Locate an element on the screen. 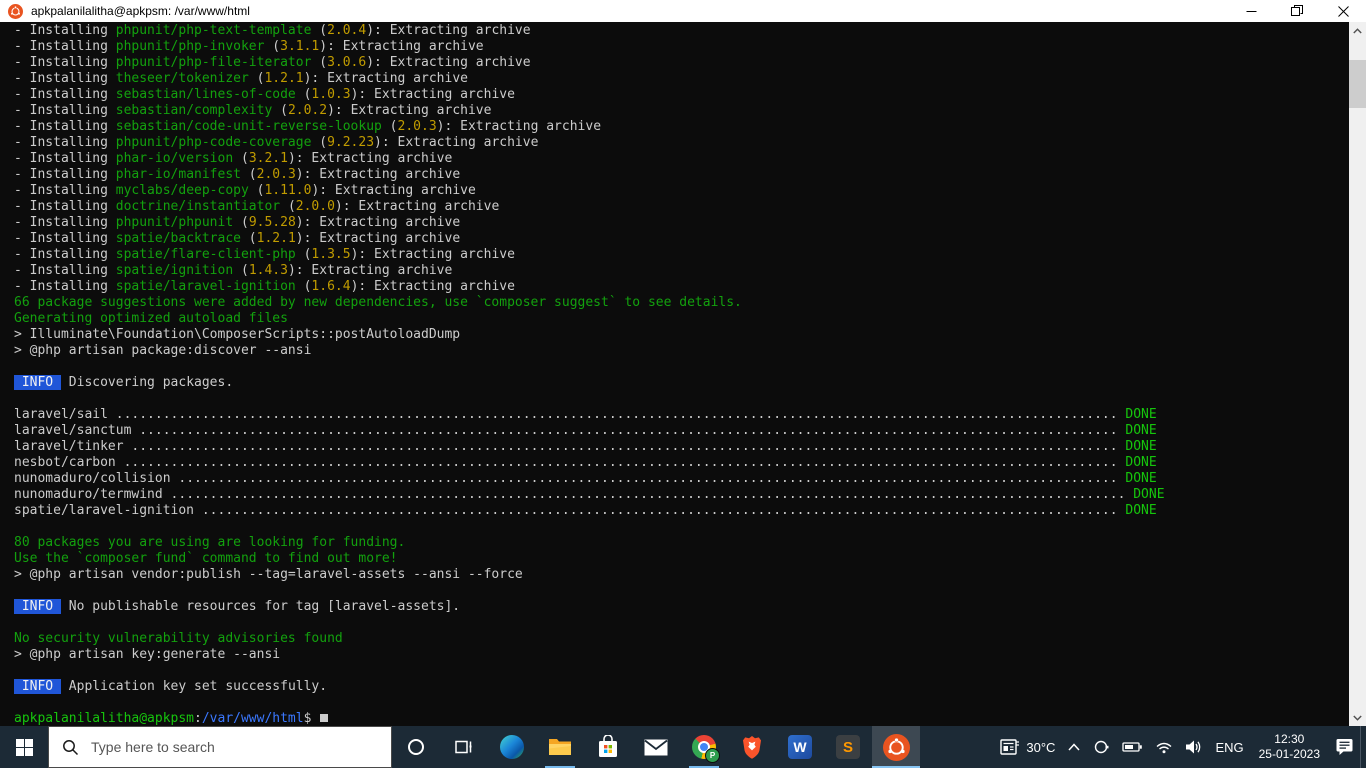 The height and width of the screenshot is (768, 1366). language-label: ENG is located at coordinates (1229, 747).